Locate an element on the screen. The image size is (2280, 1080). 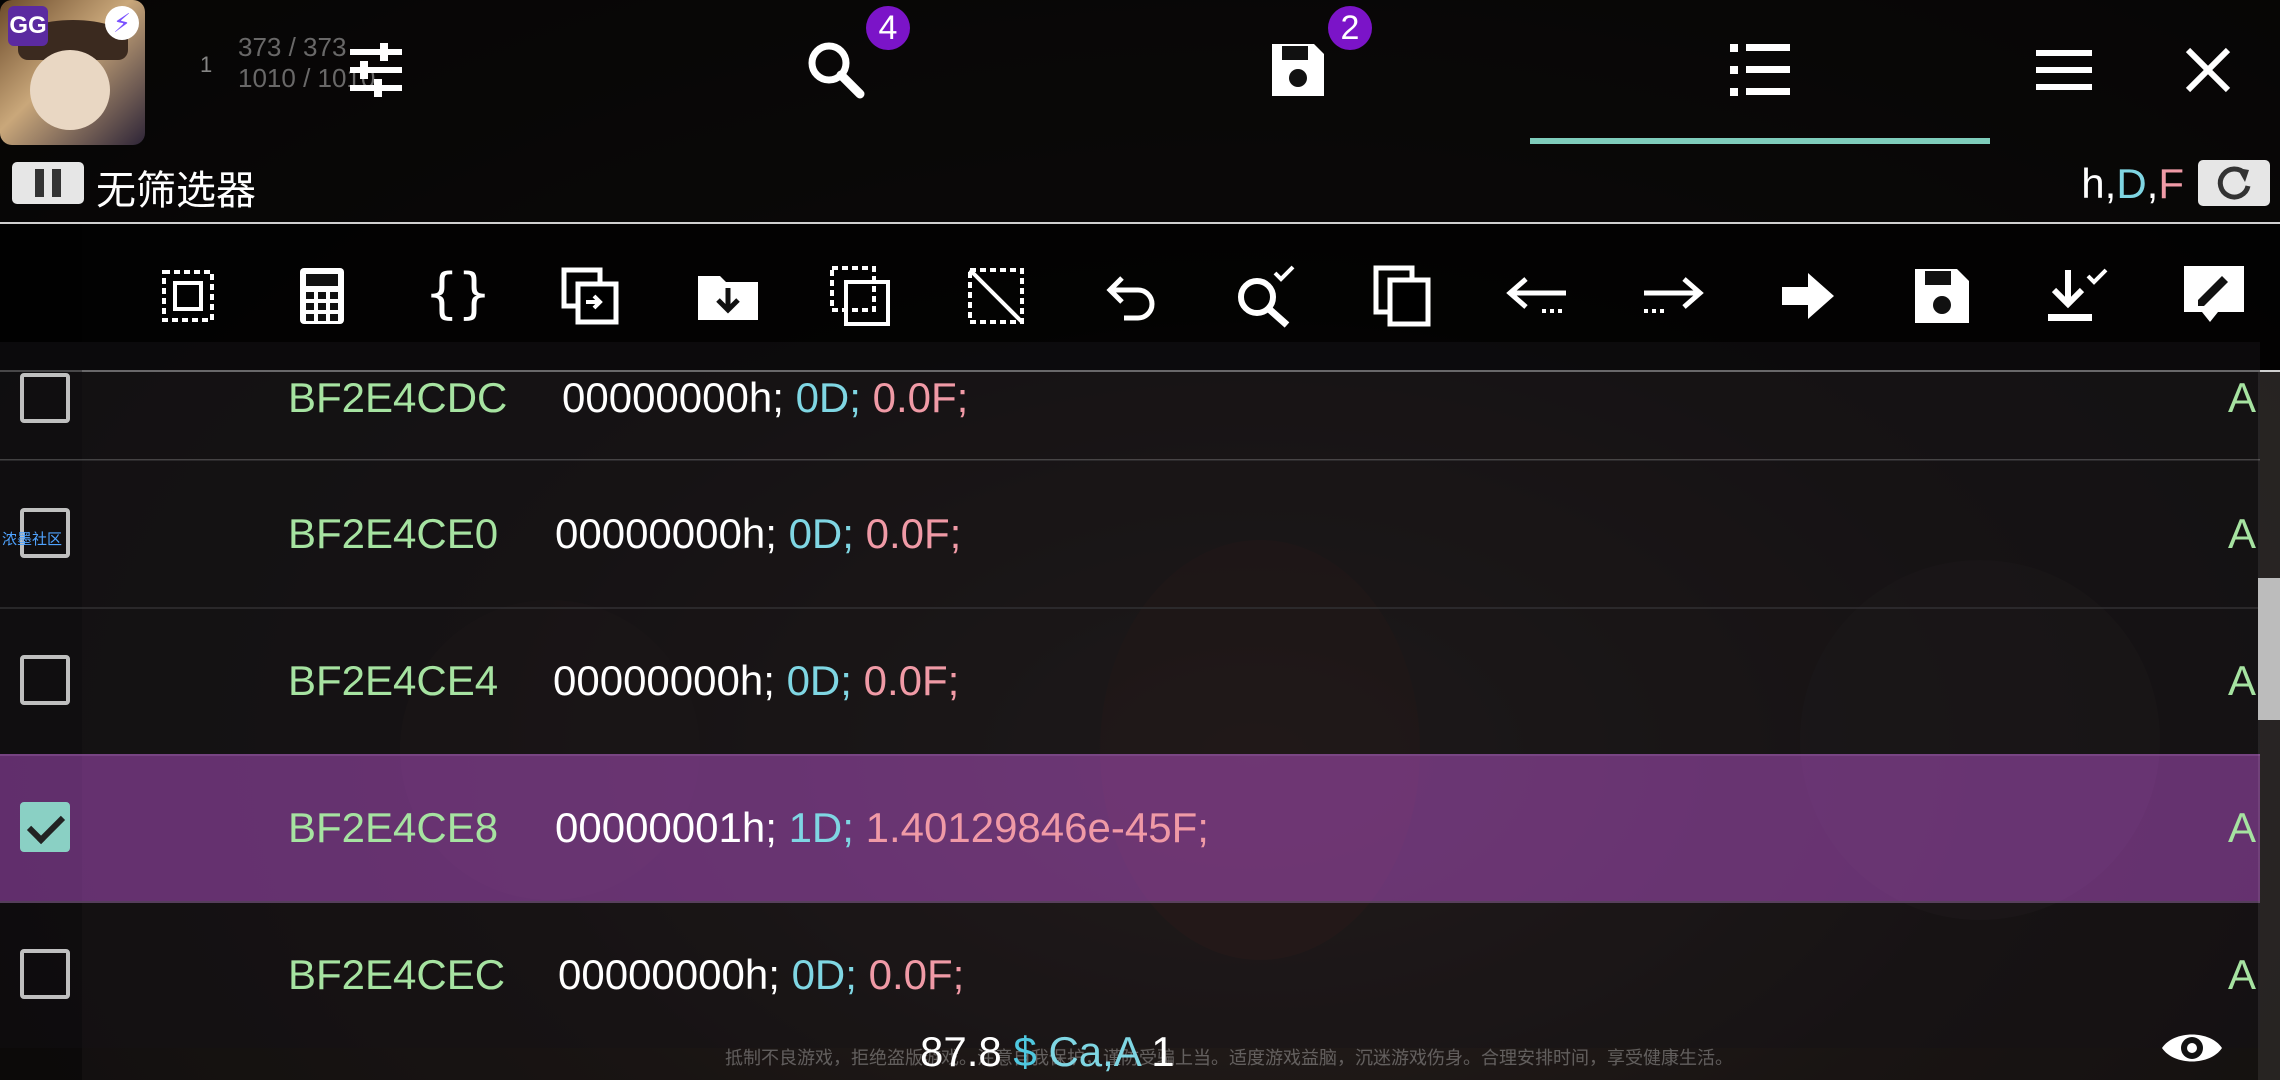
status-bar: 87.8 $ Ca,A 1 is located at coordinates (1047, 1052).